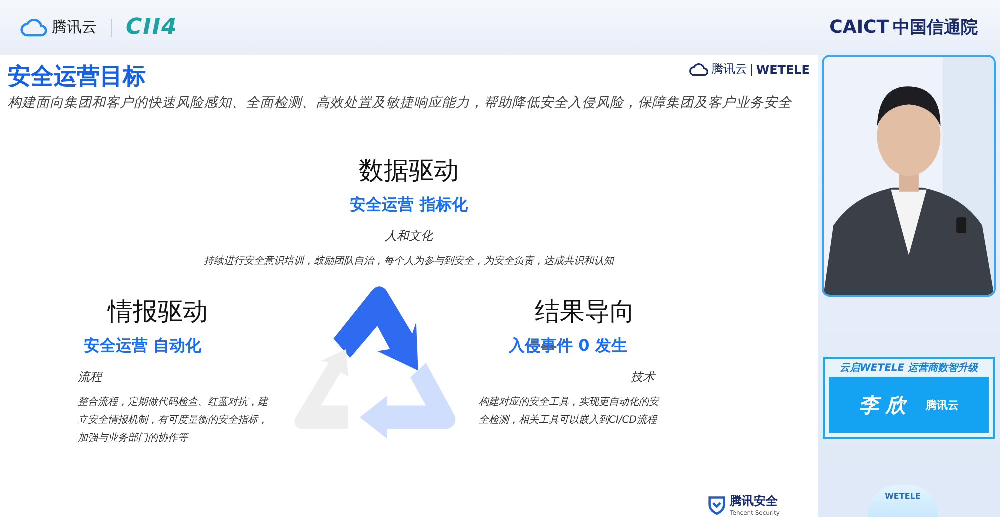  What do you see at coordinates (755, 501) in the screenshot?
I see `footer-brand: 腾讯安全` at bounding box center [755, 501].